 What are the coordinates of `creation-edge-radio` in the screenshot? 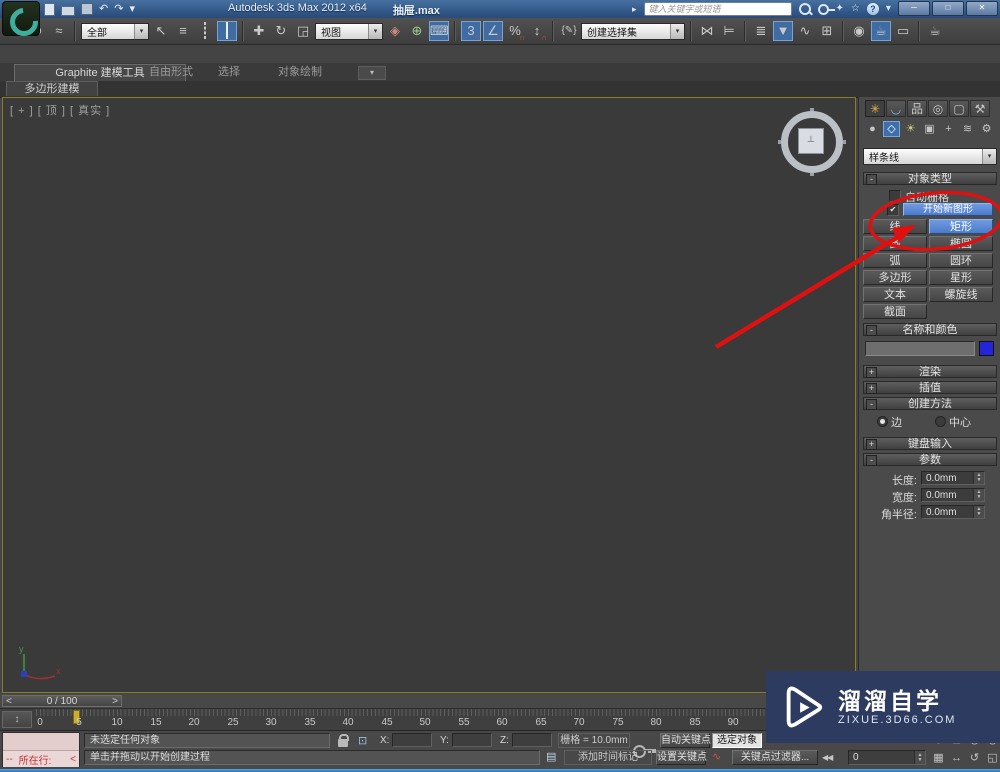 It's located at (882, 421).